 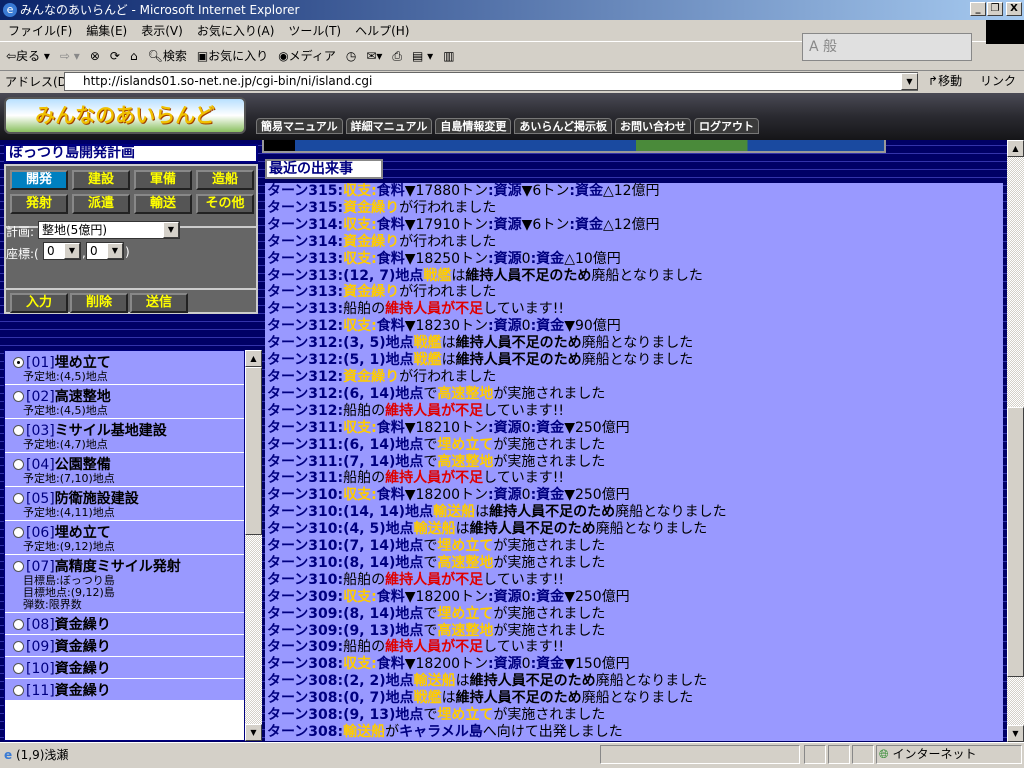 I want to click on minimize-button: _, so click(x=978, y=9).